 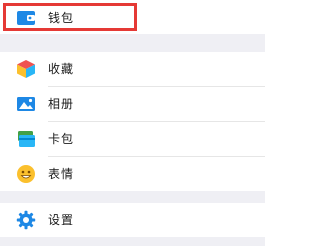 What do you see at coordinates (26, 220) in the screenshot?
I see `settings-gear-icon` at bounding box center [26, 220].